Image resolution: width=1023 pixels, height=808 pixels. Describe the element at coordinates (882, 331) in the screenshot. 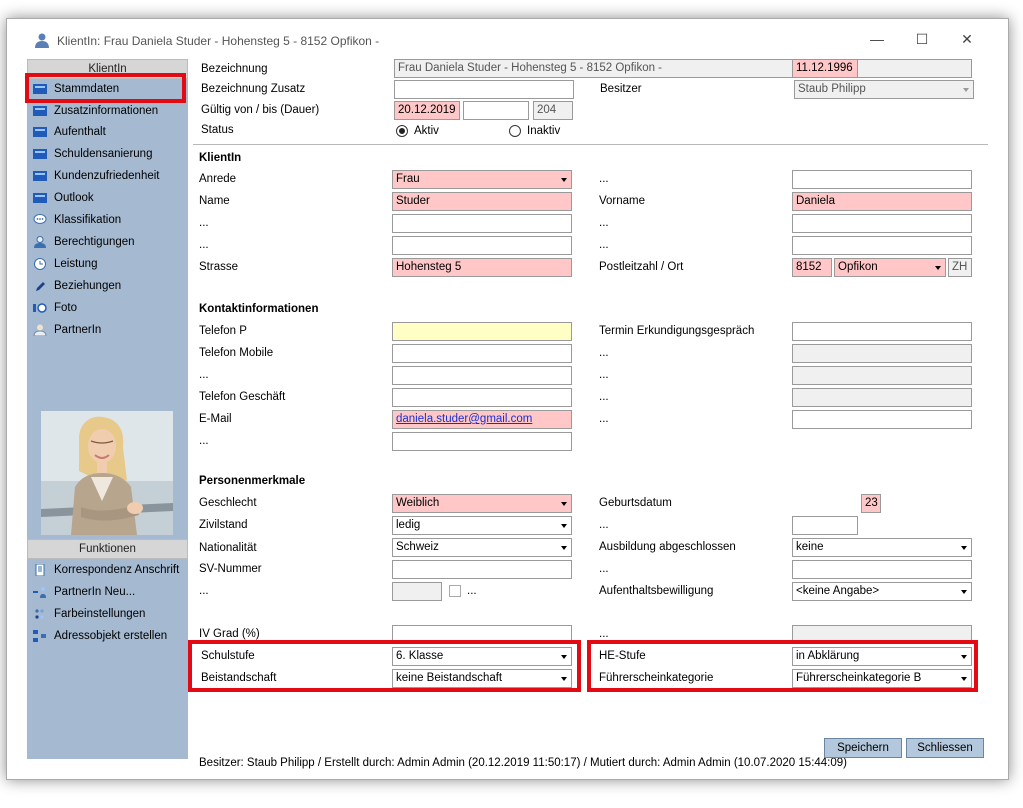

I see `termin-field` at that location.